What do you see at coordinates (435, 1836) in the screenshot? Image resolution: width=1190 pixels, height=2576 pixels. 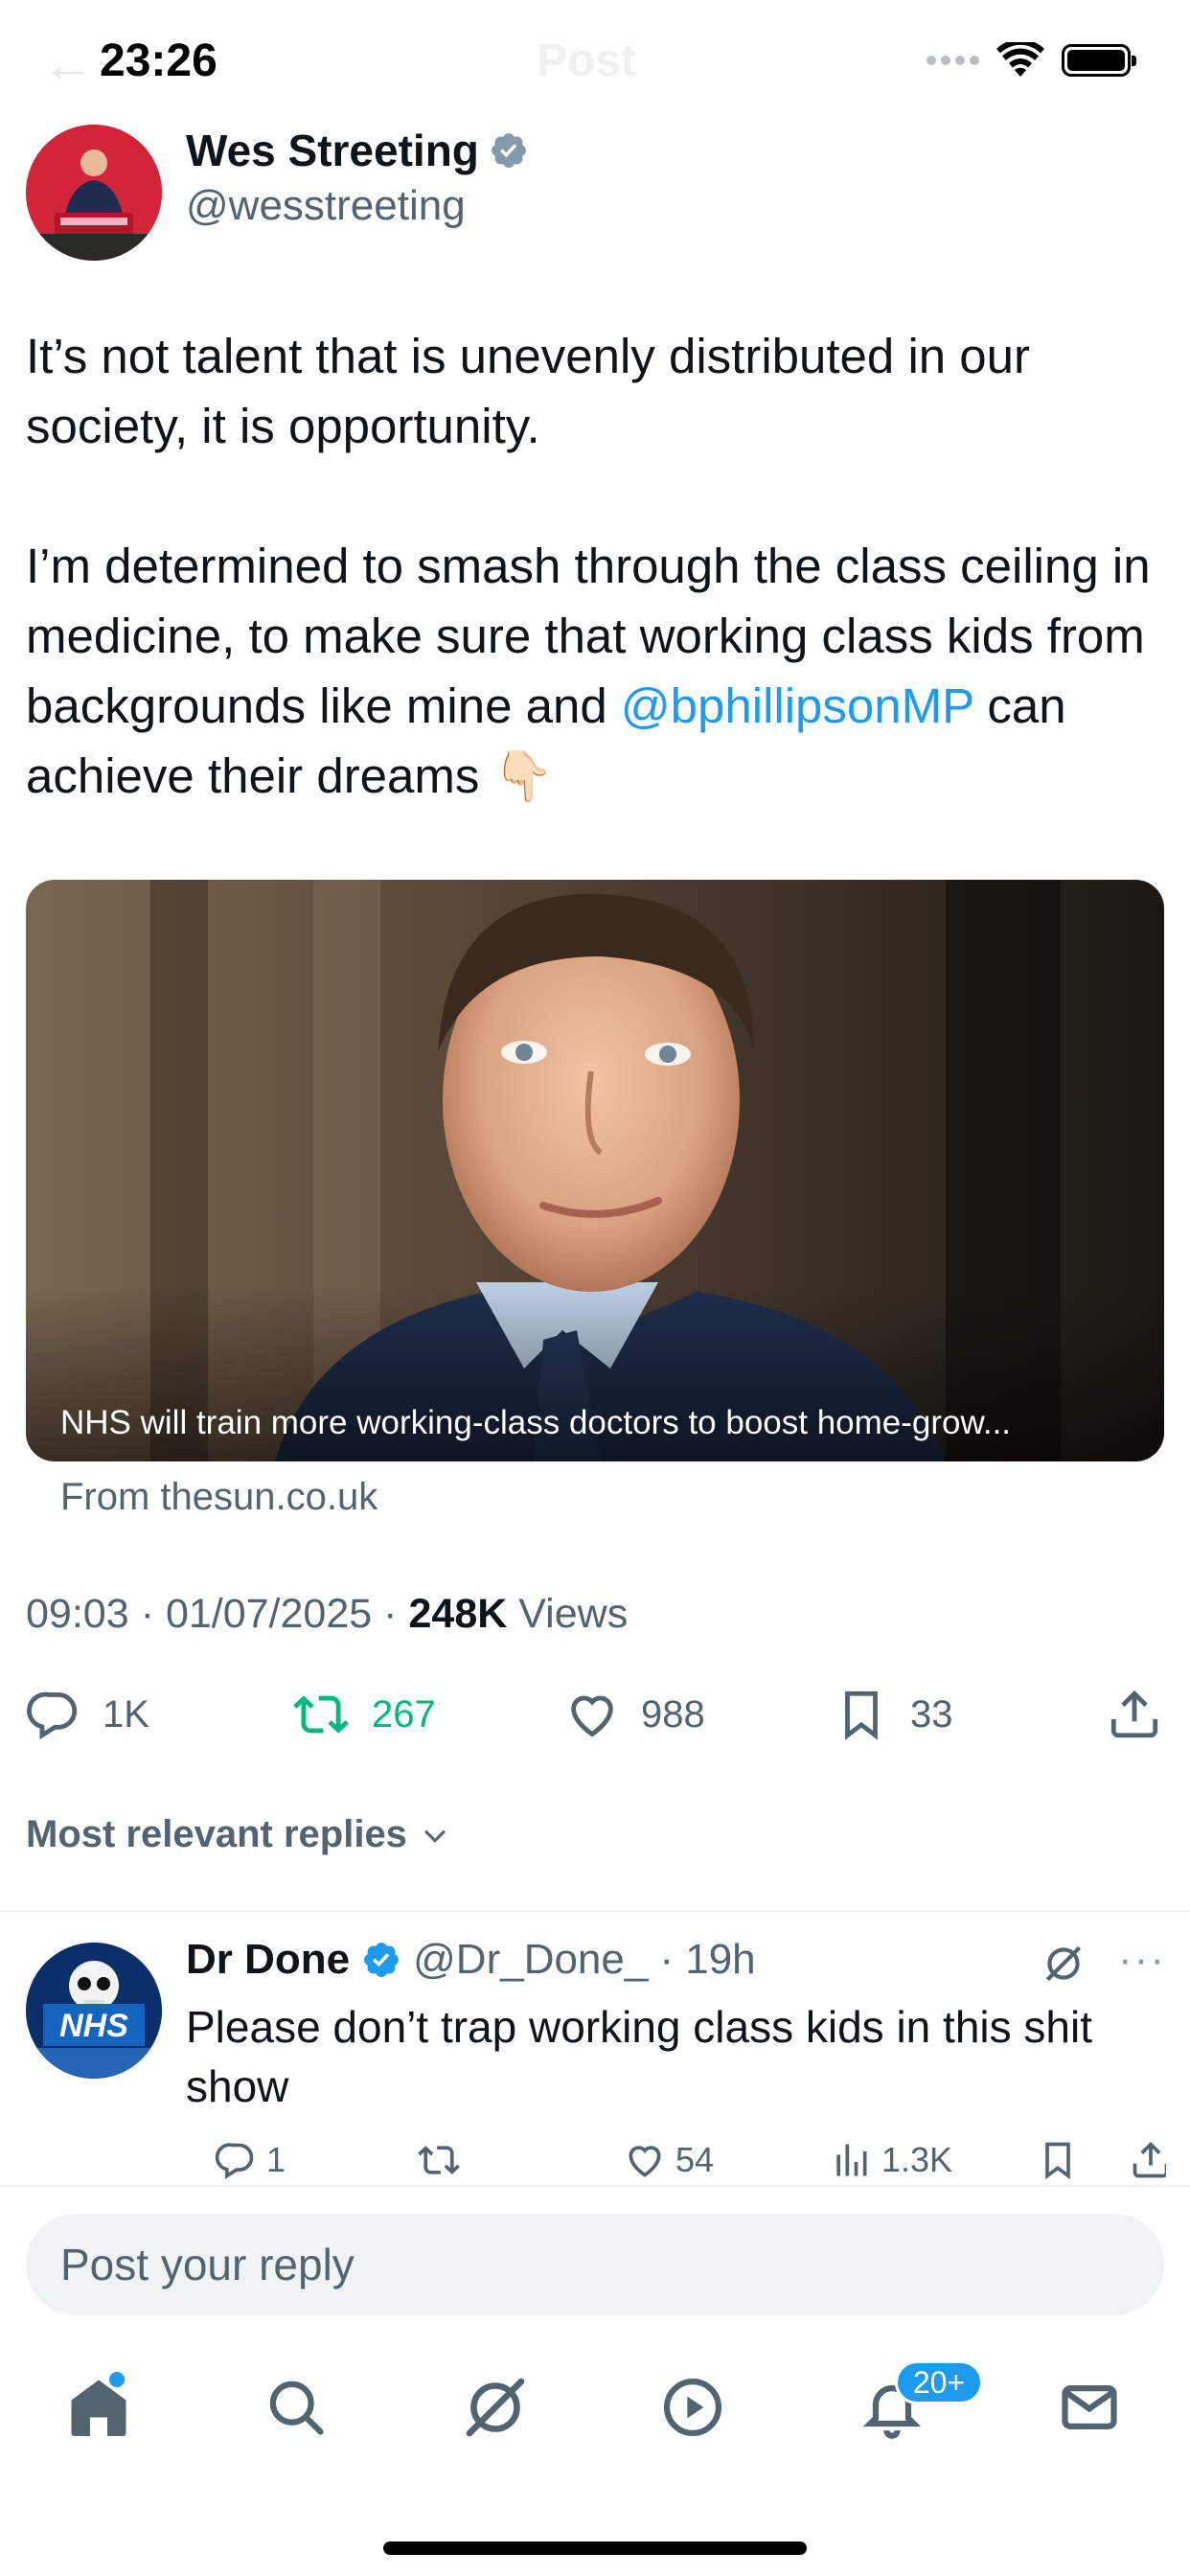 I see `chevron-down-icon` at bounding box center [435, 1836].